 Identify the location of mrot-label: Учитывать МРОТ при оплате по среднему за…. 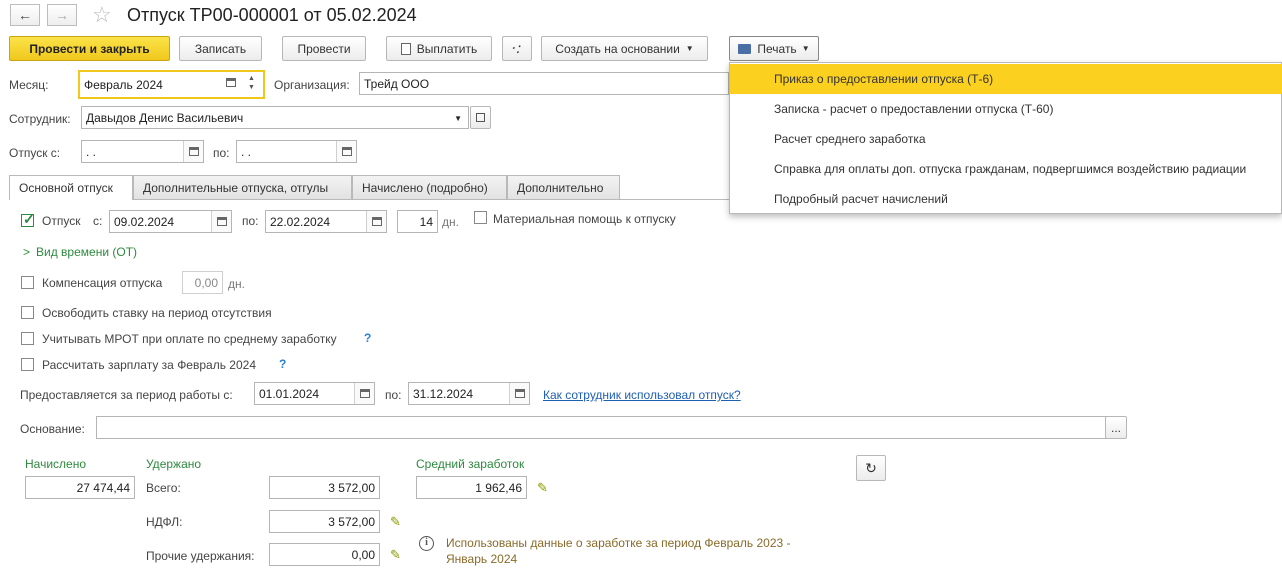
(189, 339).